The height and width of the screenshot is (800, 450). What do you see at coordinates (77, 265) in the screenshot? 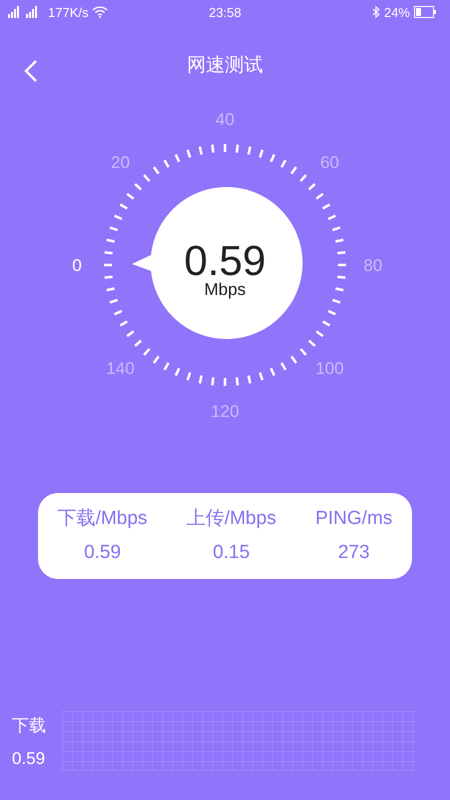
I see `gauge-label: 0` at bounding box center [77, 265].